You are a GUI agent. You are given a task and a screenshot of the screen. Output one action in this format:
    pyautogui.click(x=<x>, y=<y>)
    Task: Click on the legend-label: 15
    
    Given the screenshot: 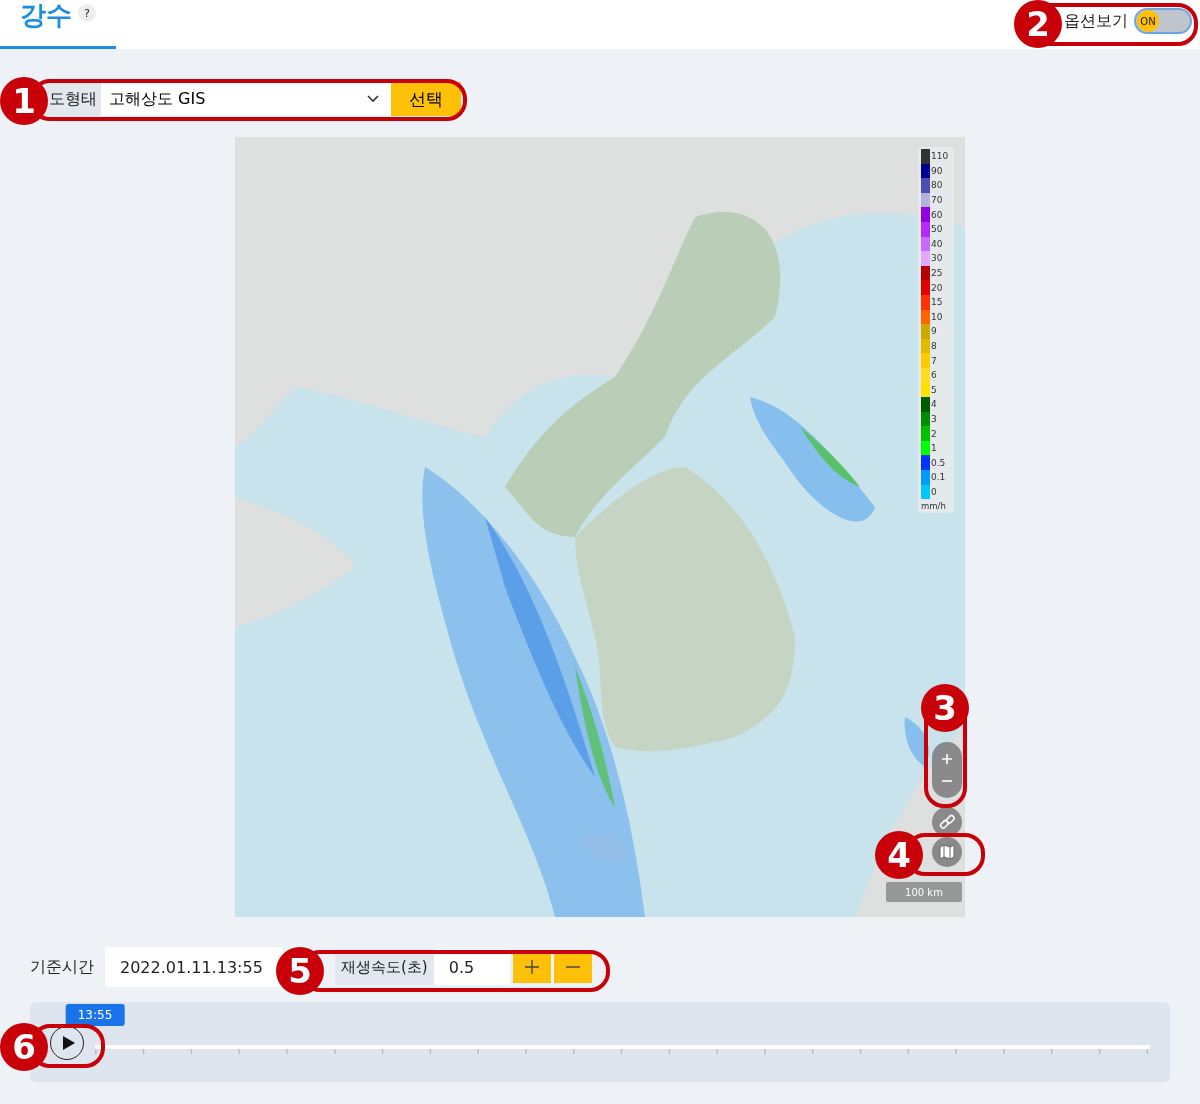 What is the action you would take?
    pyautogui.click(x=937, y=302)
    